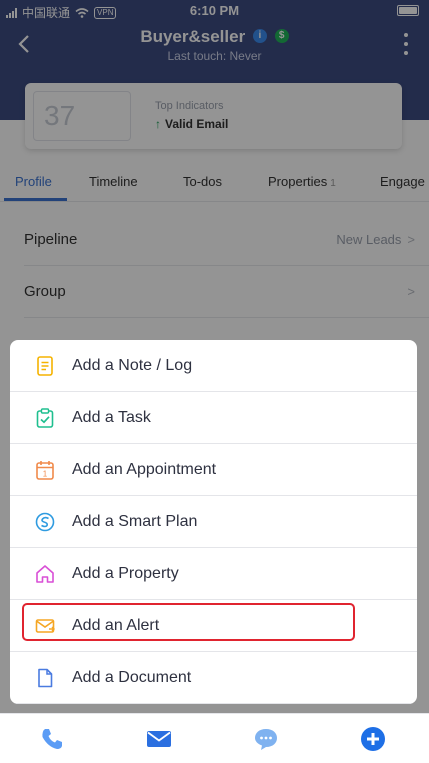 This screenshot has height=763, width=429. I want to click on add-property-item: Add a Property, so click(213, 574).